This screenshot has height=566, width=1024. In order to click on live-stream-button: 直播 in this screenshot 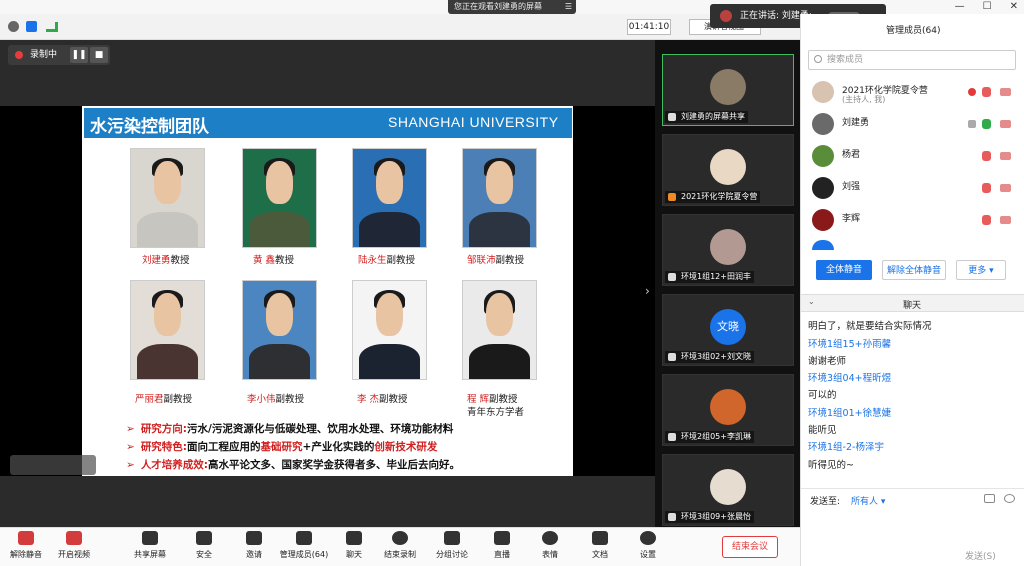, I will do `click(502, 545)`.